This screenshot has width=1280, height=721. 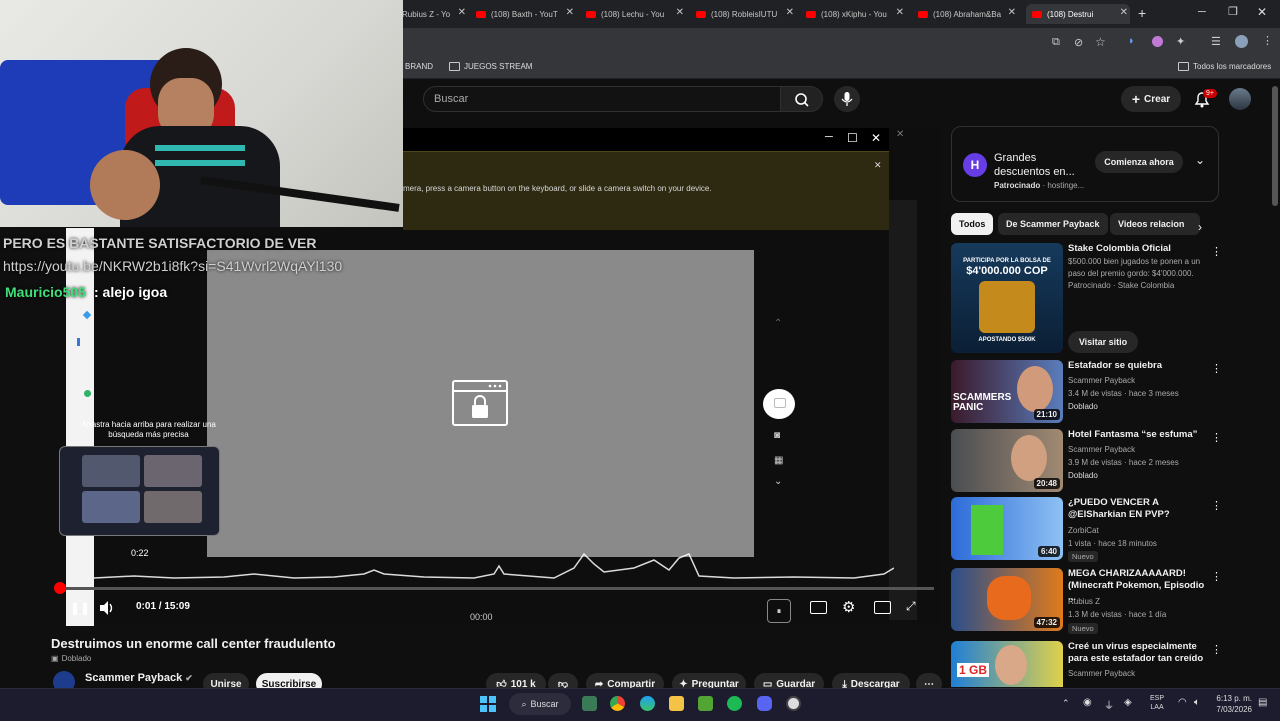 What do you see at coordinates (1157, 41) in the screenshot?
I see `extension-icon` at bounding box center [1157, 41].